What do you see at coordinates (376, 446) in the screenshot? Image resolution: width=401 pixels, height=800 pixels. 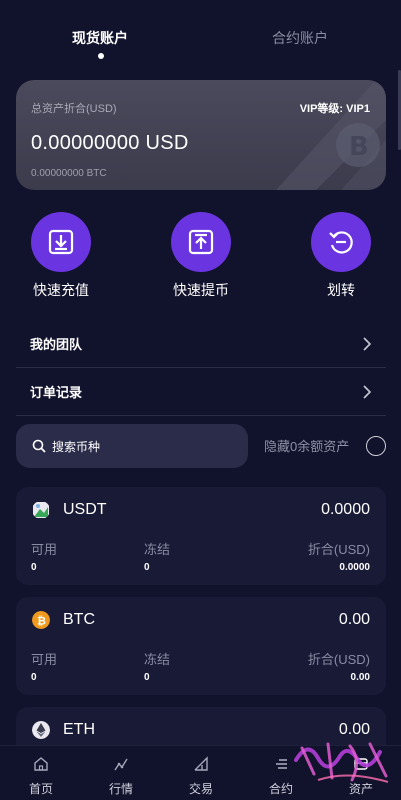 I see `hide-zero-balance-toggle` at bounding box center [376, 446].